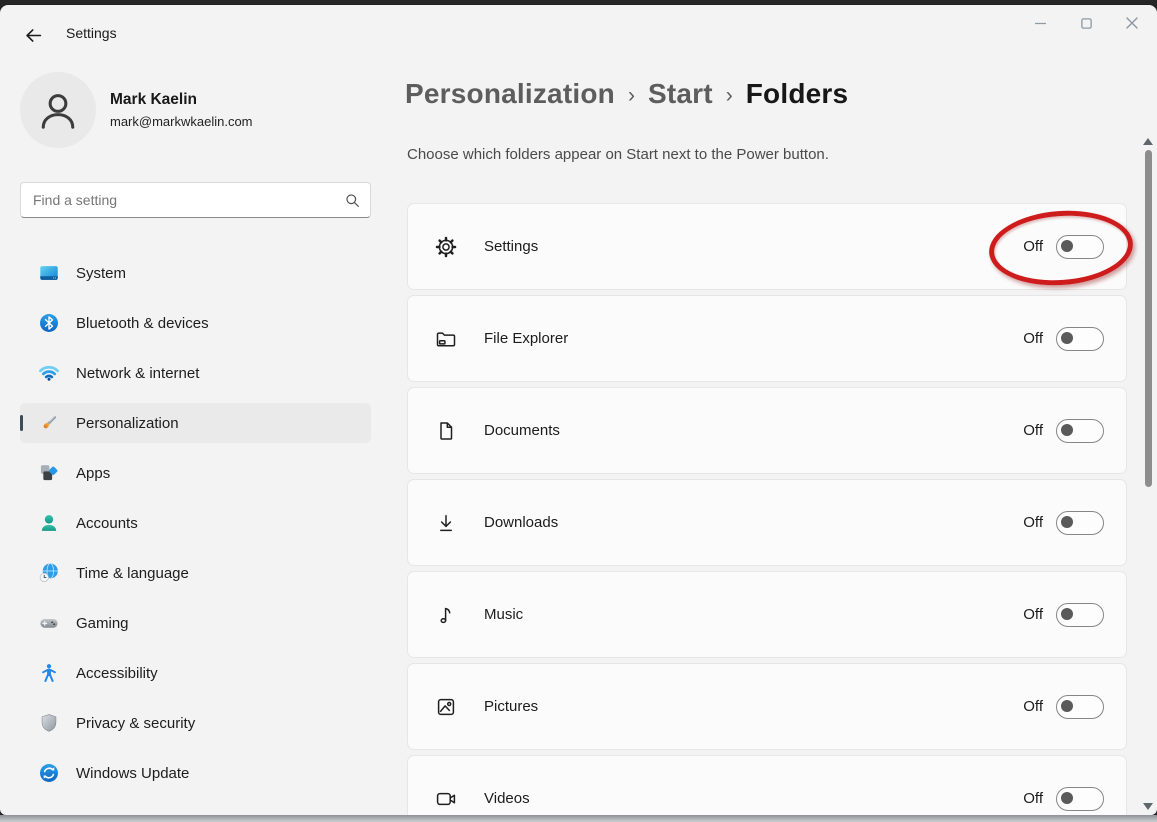 This screenshot has width=1157, height=822. What do you see at coordinates (578, 818) in the screenshot?
I see `window-bottom-edge` at bounding box center [578, 818].